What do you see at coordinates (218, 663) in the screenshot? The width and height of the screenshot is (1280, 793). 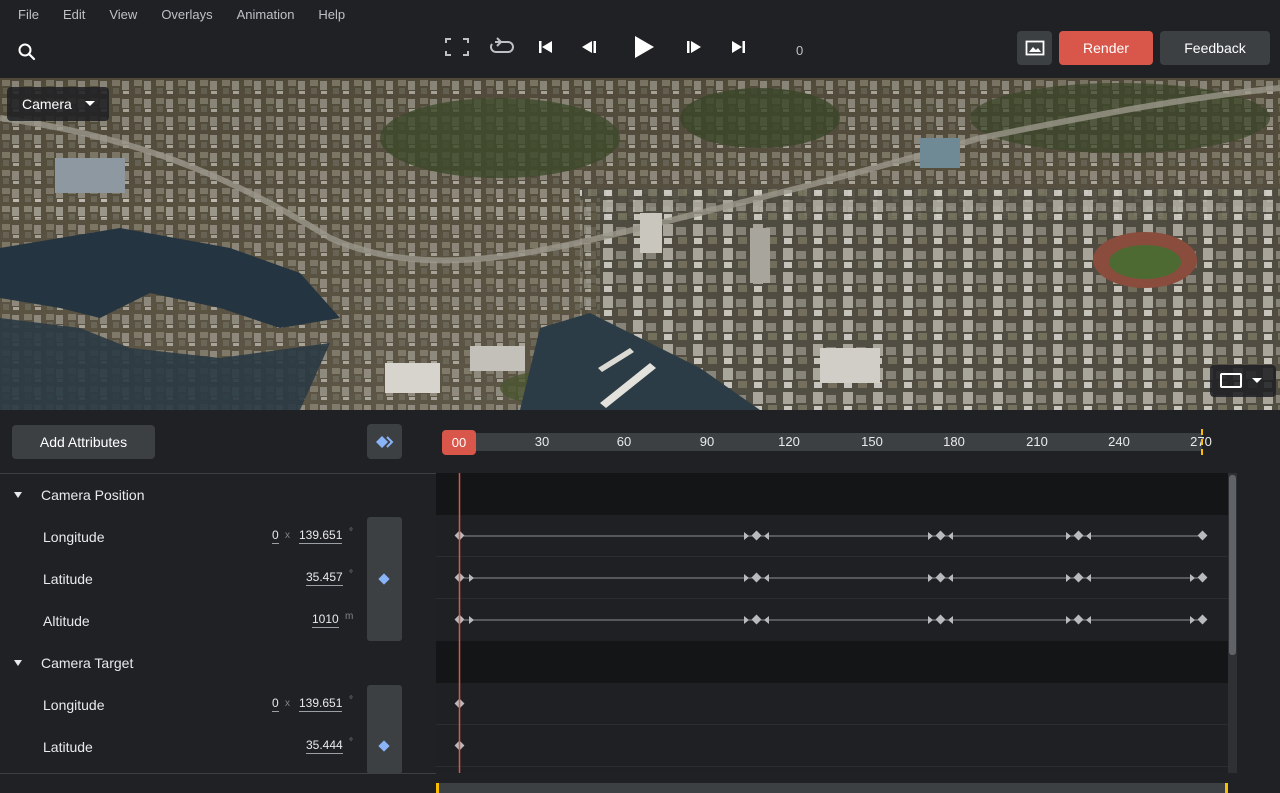 I see `group-camera-target: Camera Target` at bounding box center [218, 663].